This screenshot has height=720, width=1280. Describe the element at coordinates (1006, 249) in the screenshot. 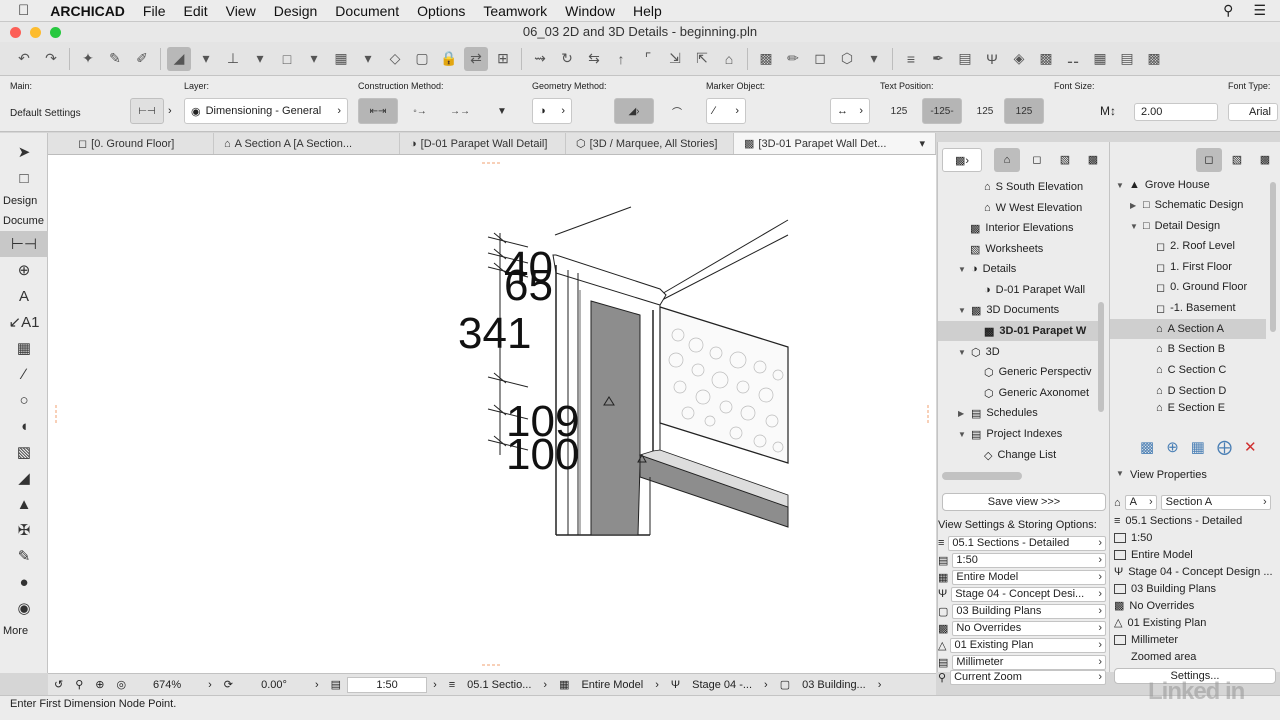

I see `tree-item: ▧ Worksheets` at that location.